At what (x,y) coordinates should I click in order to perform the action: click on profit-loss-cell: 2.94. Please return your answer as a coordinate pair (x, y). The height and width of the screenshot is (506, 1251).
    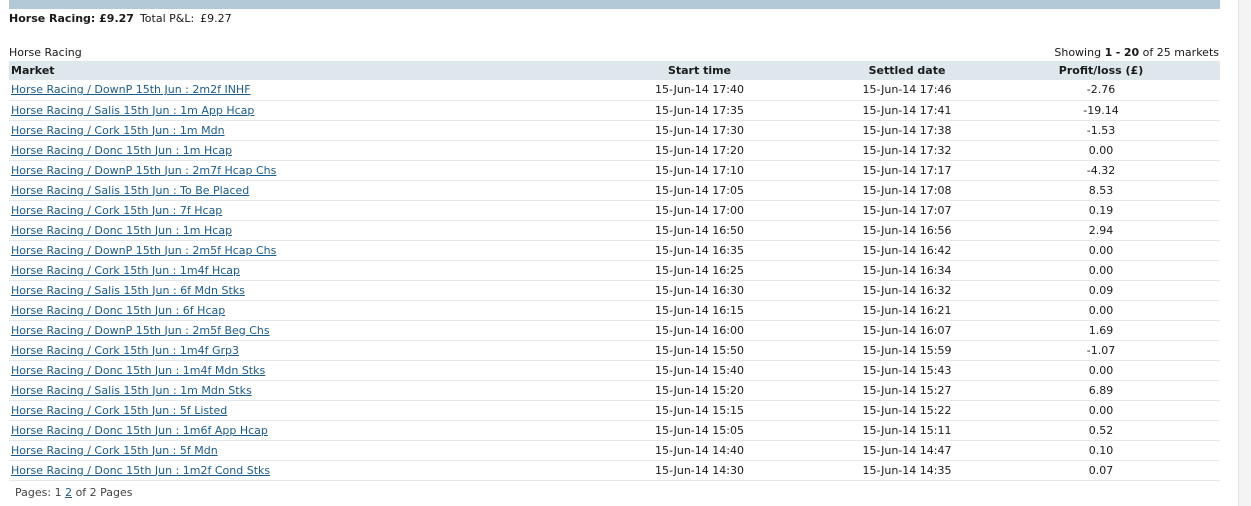
    Looking at the image, I should click on (1101, 230).